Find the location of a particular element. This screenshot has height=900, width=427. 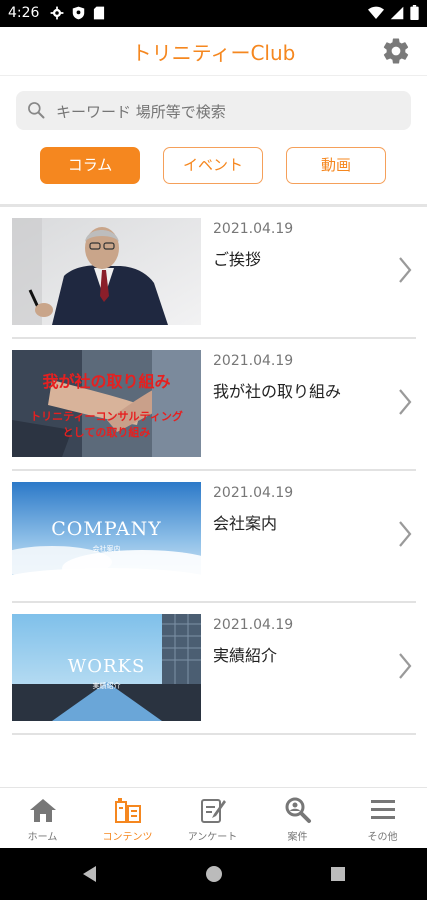

nav-item-survey: アンケート is located at coordinates (212, 818).